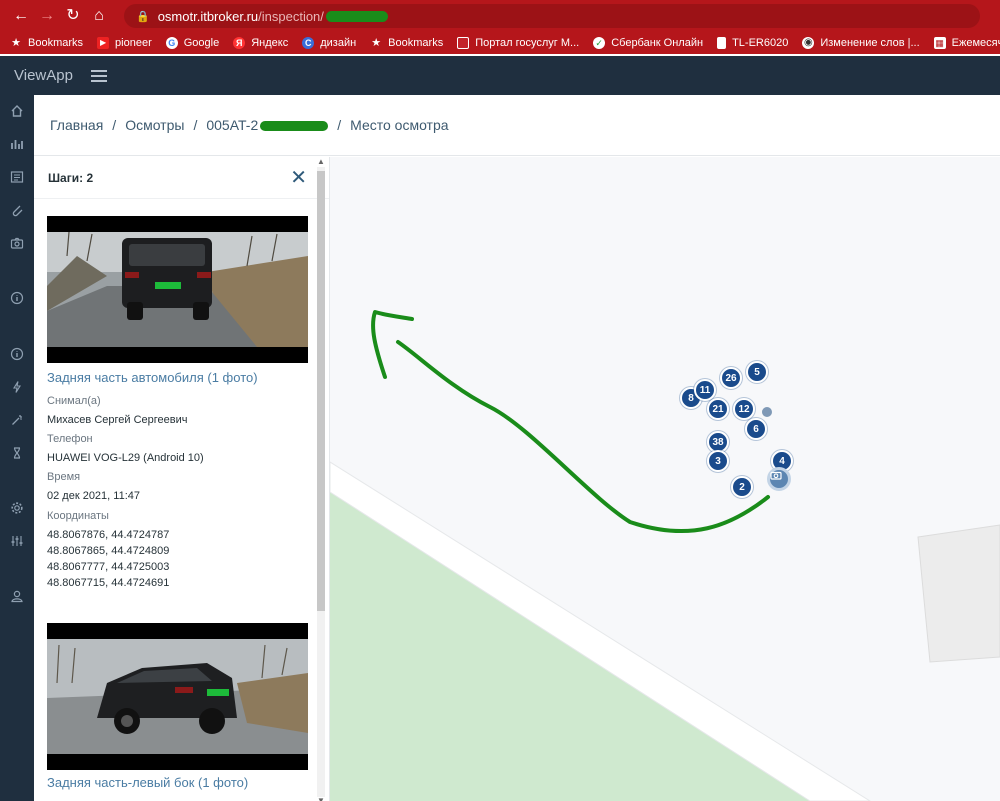 This screenshot has height=801, width=1000. Describe the element at coordinates (757, 372) in the screenshot. I see `map-marker: 5` at that location.